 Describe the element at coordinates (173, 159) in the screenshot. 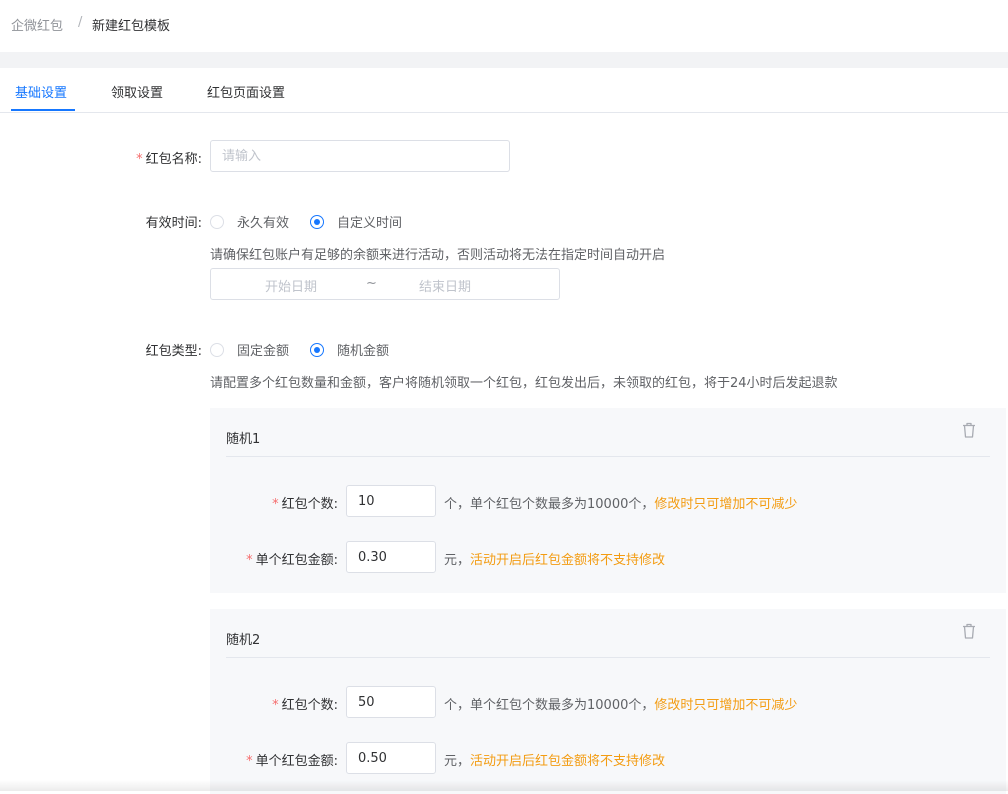

I see `name-label-text: 红包名称:` at that location.